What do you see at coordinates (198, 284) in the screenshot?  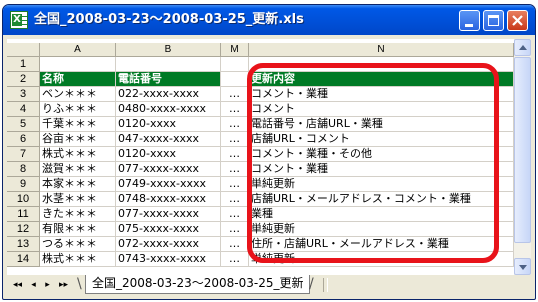 I see `tab-active-sheet: 全国_2008-03-23～2008-03-25_更新` at bounding box center [198, 284].